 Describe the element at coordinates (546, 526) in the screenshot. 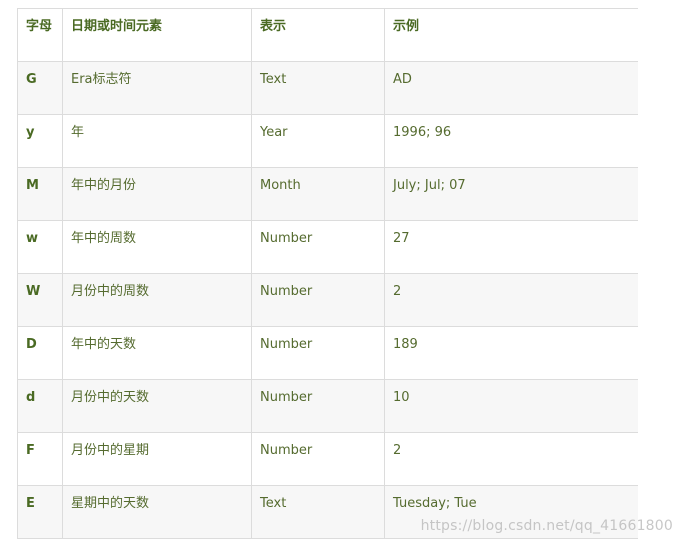

I see `watermark-text: https://blog.csdn.net/qq_41661800` at that location.